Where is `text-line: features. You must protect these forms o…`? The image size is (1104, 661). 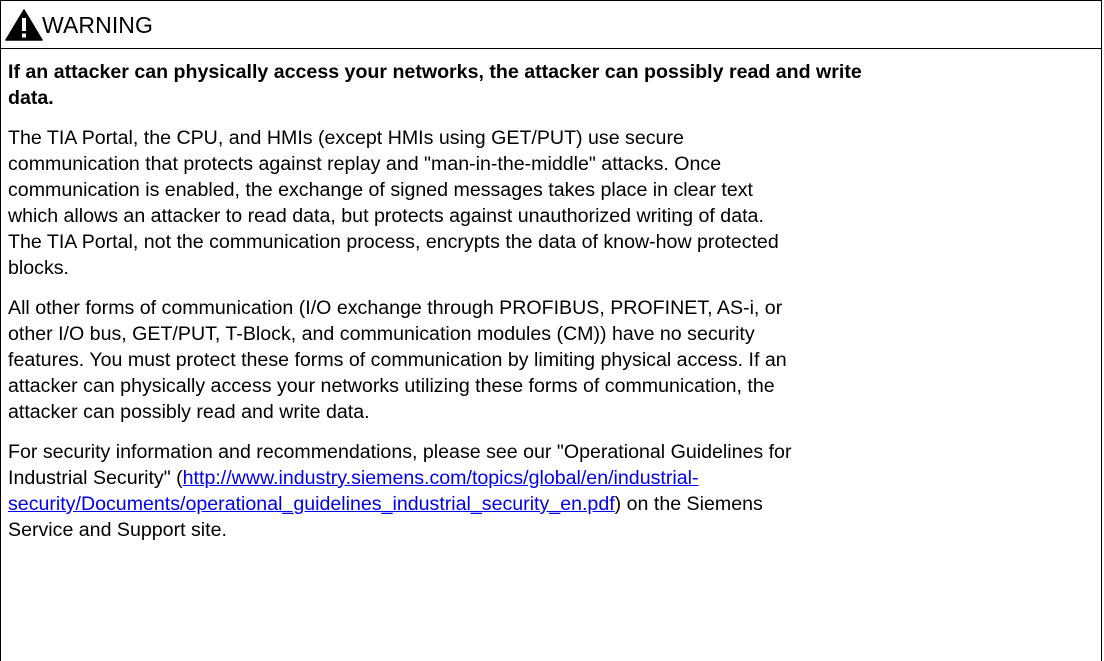
text-line: features. You must protect these forms o… is located at coordinates (397, 360).